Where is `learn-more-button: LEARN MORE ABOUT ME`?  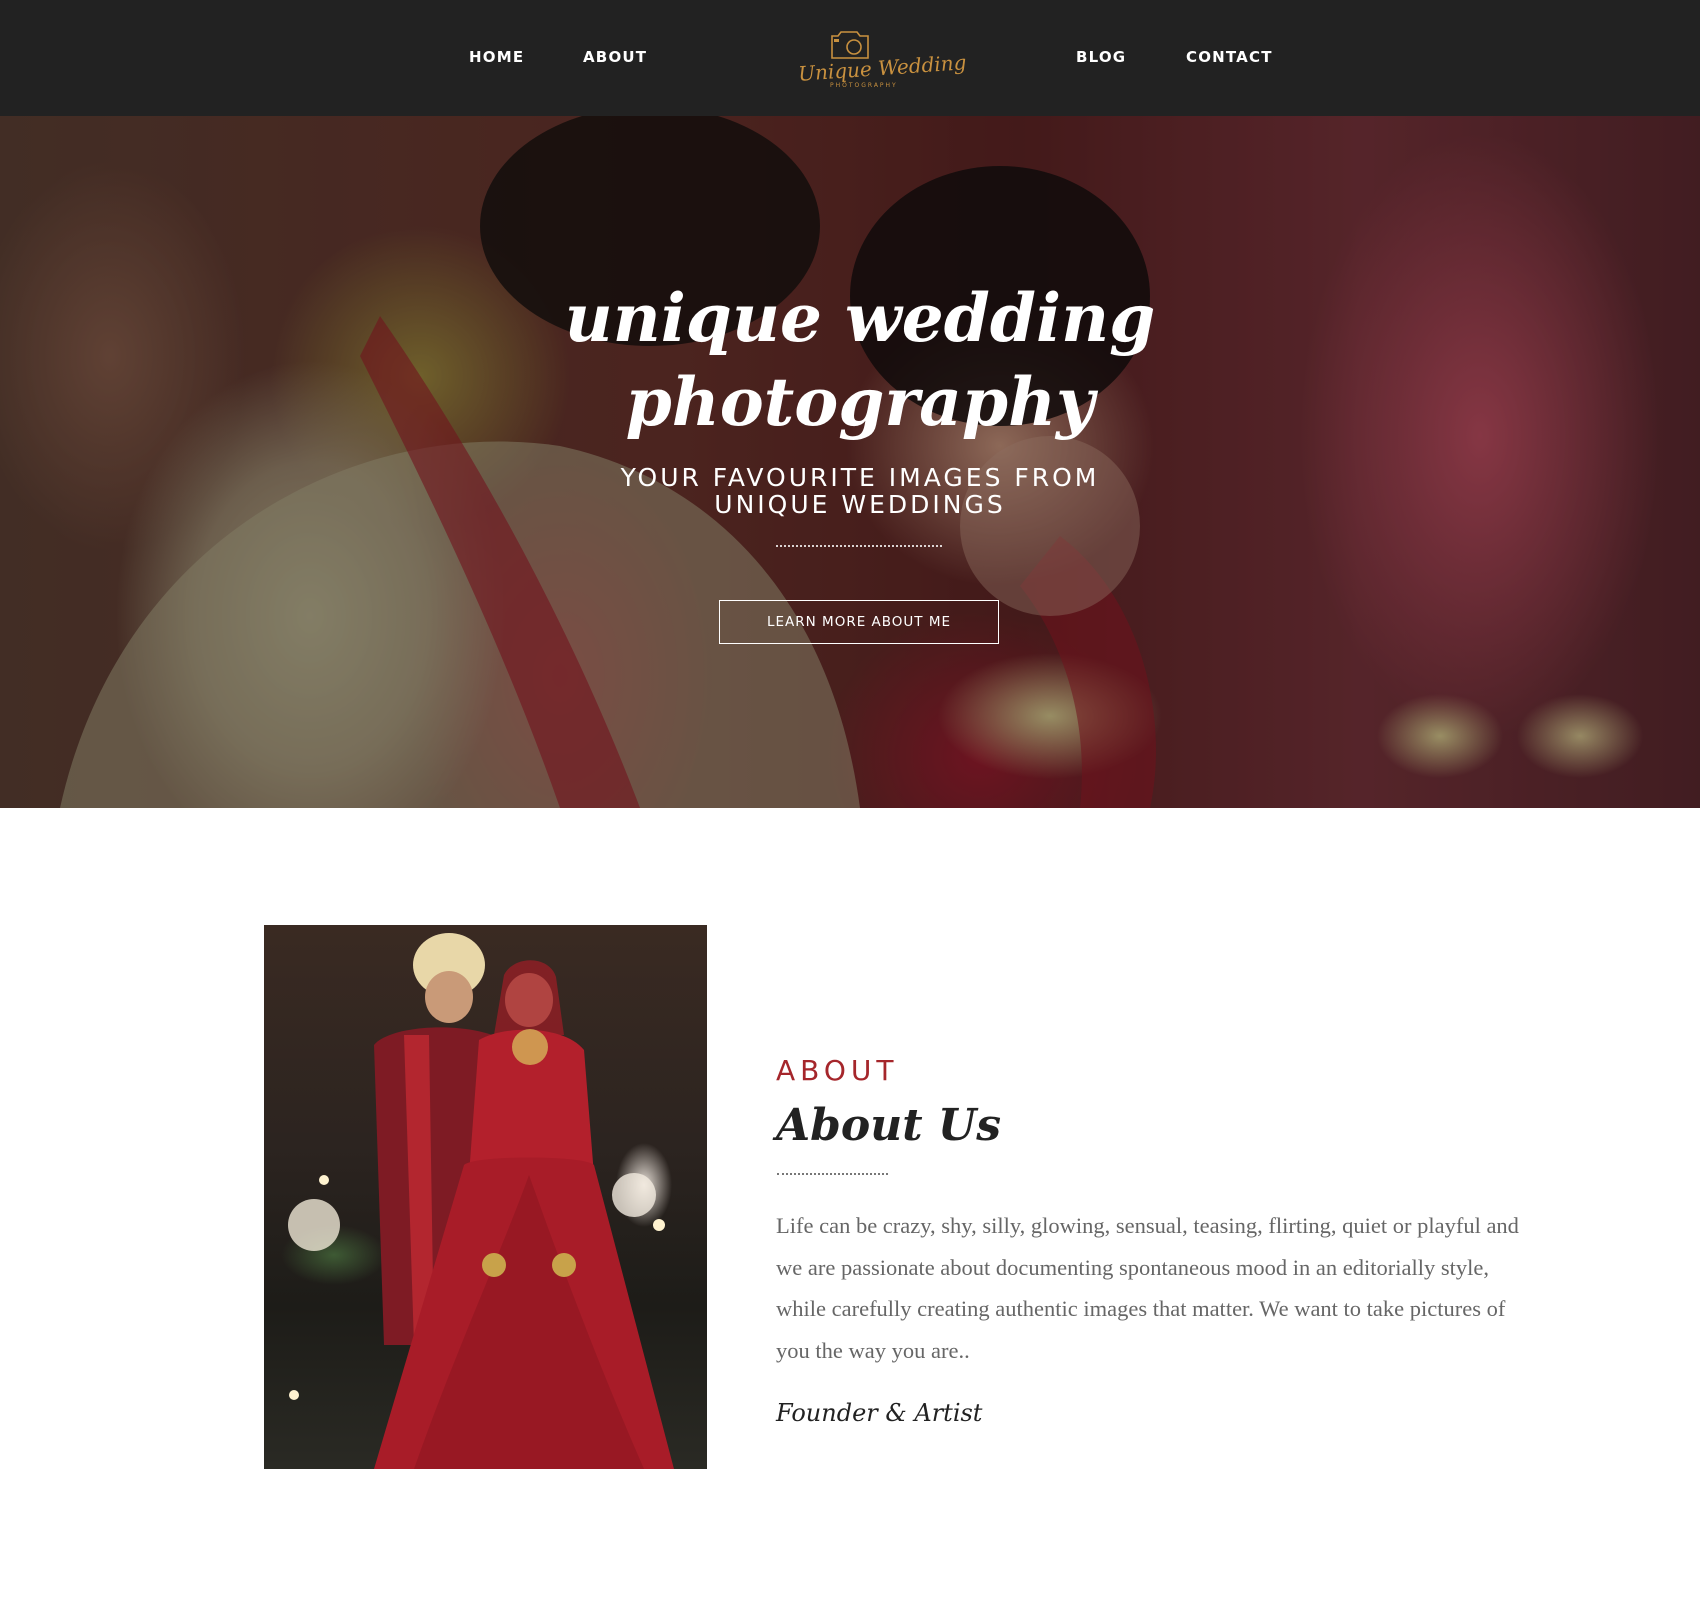
learn-more-button: LEARN MORE ABOUT ME is located at coordinates (859, 622).